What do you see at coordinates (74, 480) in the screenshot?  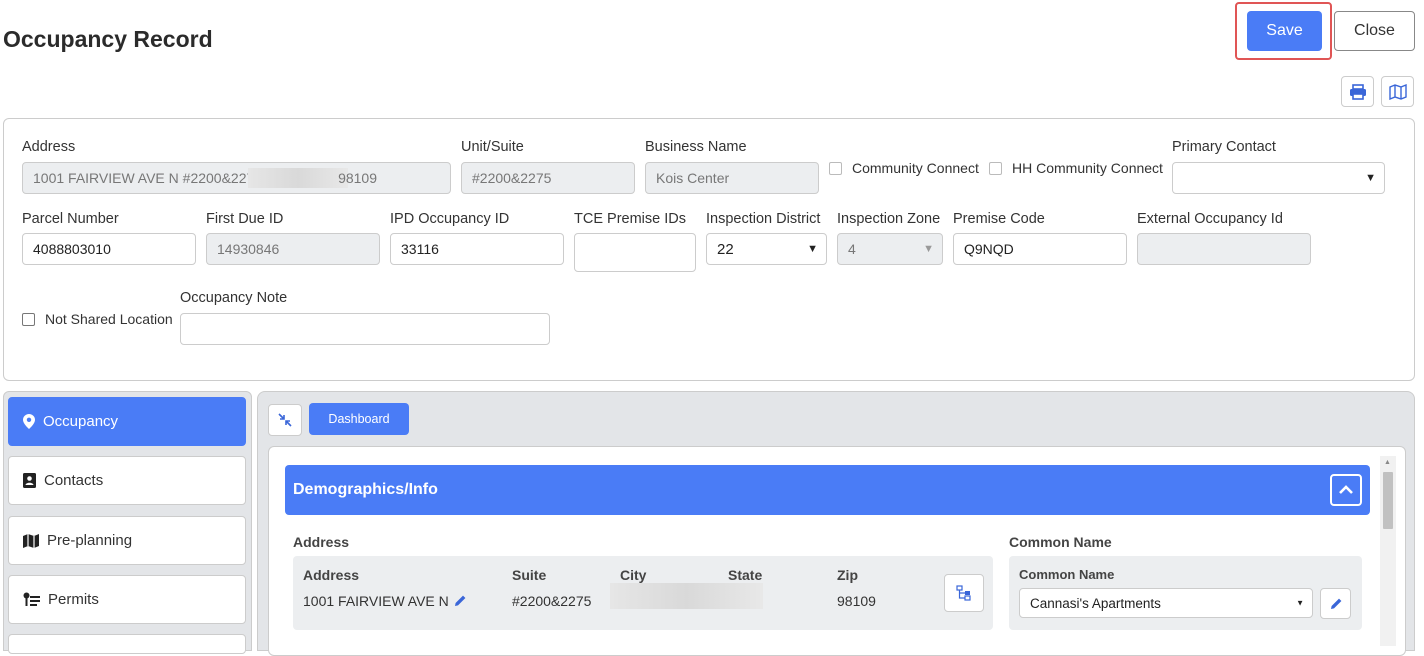 I see `sidebar-item-label: Contacts` at bounding box center [74, 480].